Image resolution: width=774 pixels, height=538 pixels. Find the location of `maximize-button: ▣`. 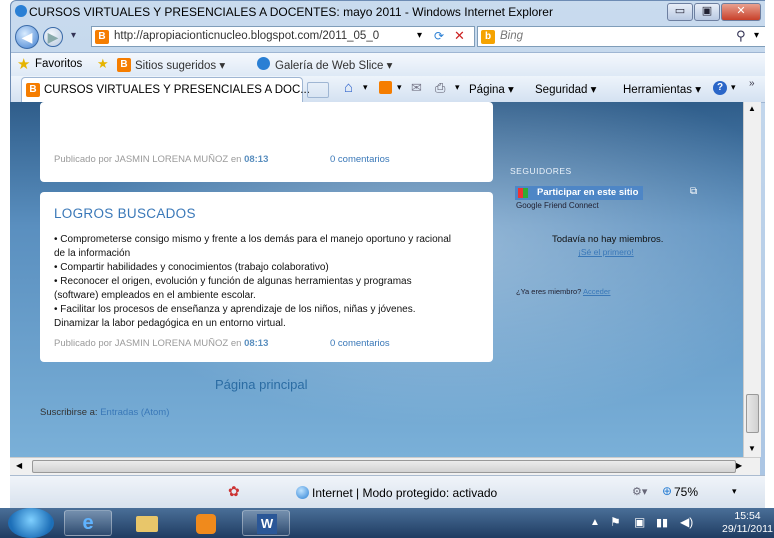

maximize-button: ▣ is located at coordinates (707, 12).